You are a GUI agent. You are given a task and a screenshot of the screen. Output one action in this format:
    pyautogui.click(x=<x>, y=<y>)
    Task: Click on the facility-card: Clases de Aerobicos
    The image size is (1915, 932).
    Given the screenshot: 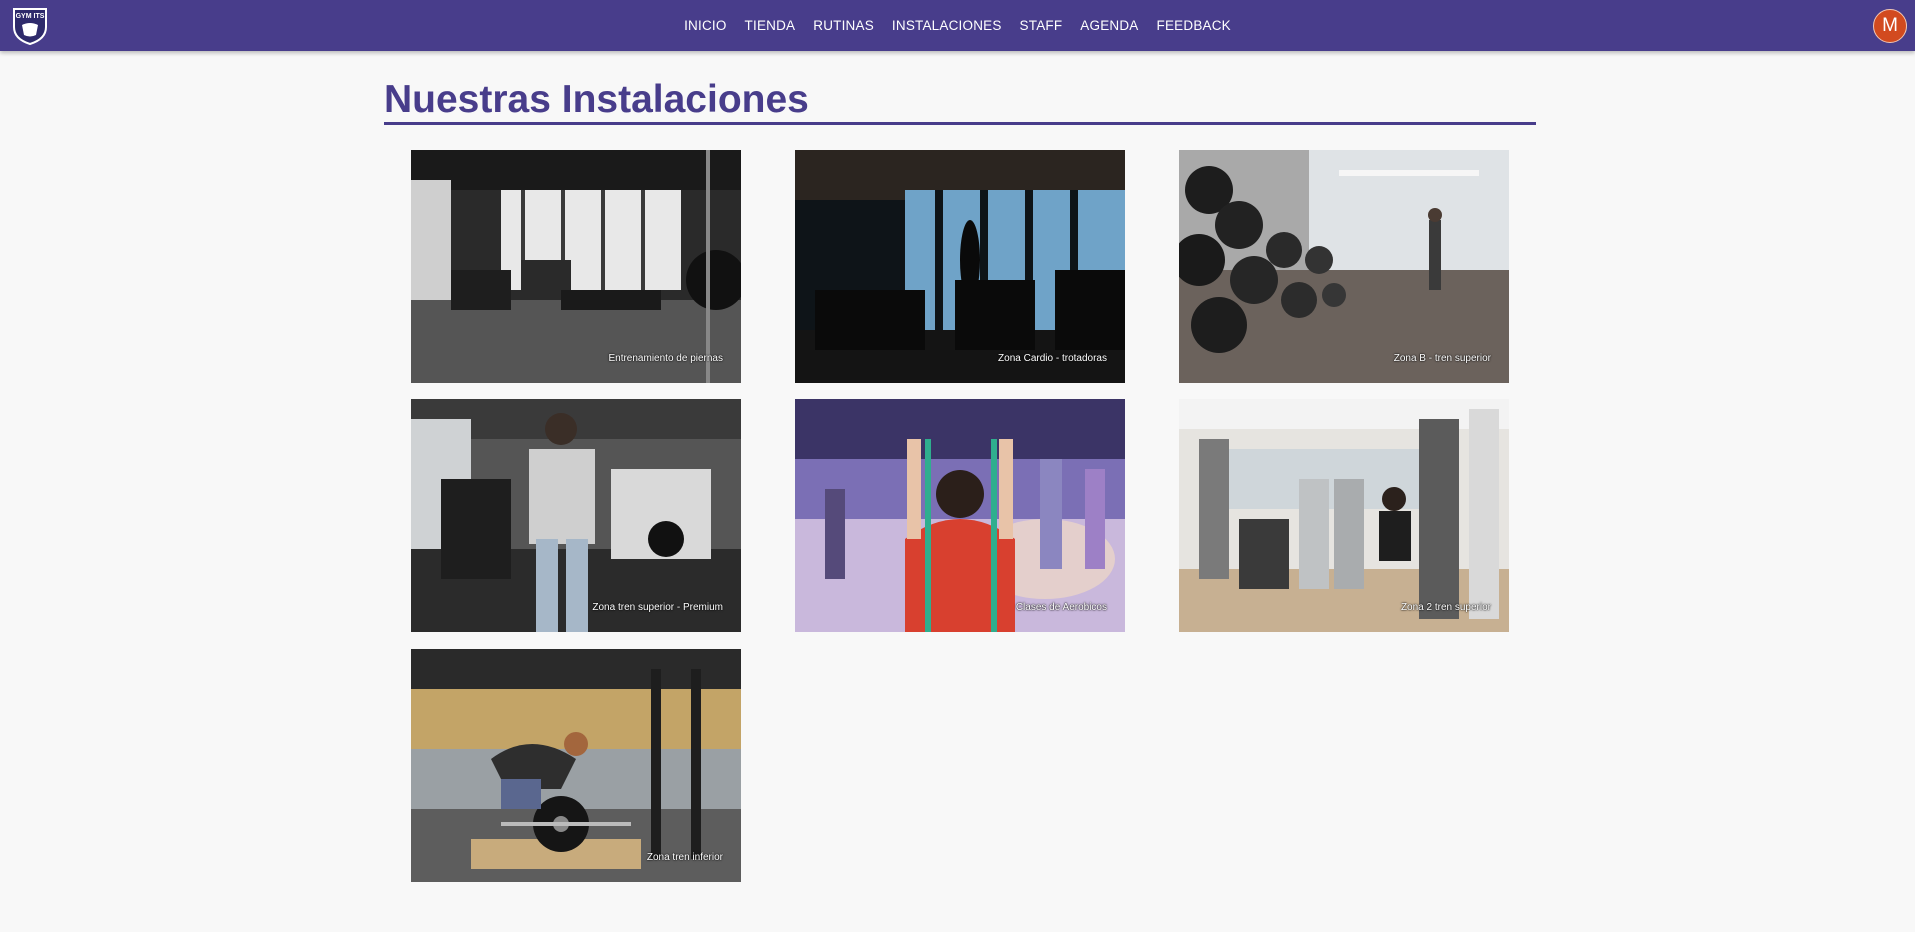 What is the action you would take?
    pyautogui.click(x=960, y=515)
    